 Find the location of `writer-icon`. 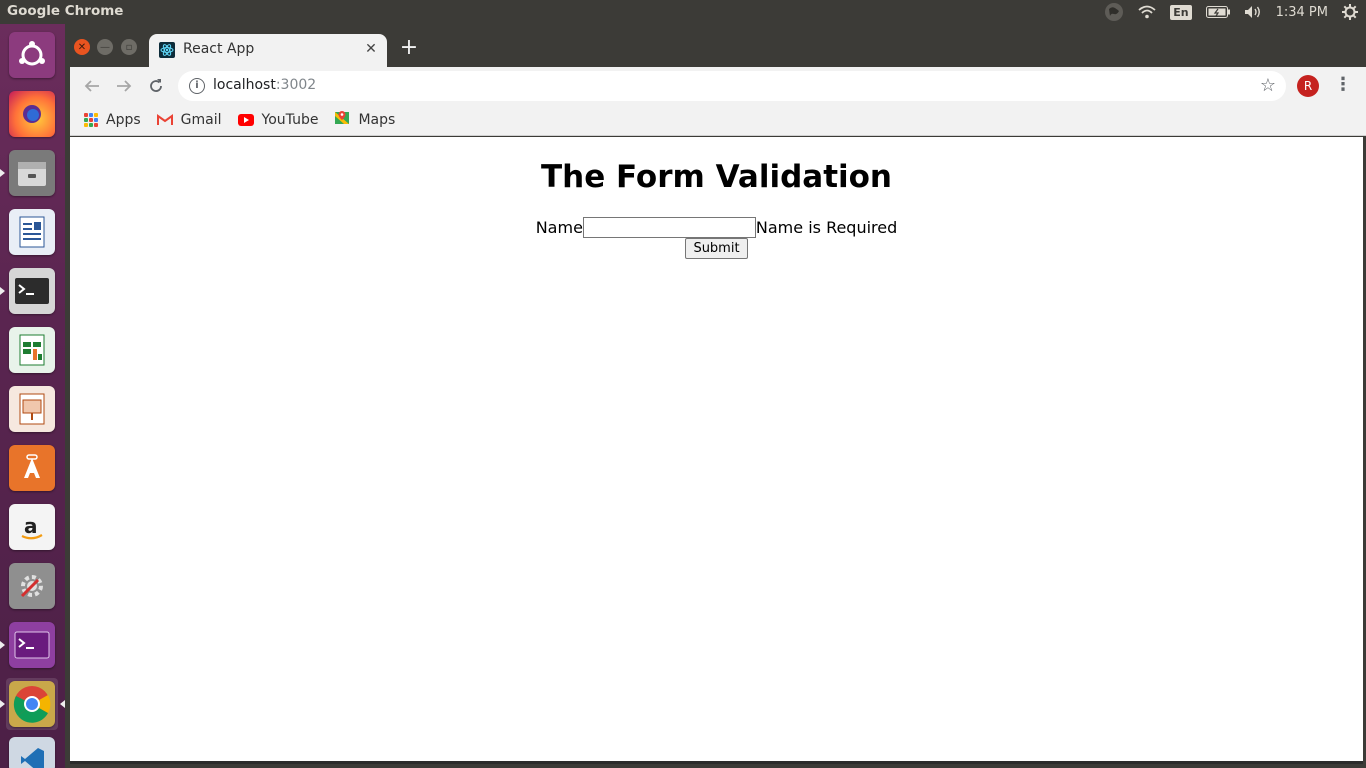

writer-icon is located at coordinates (32, 232).